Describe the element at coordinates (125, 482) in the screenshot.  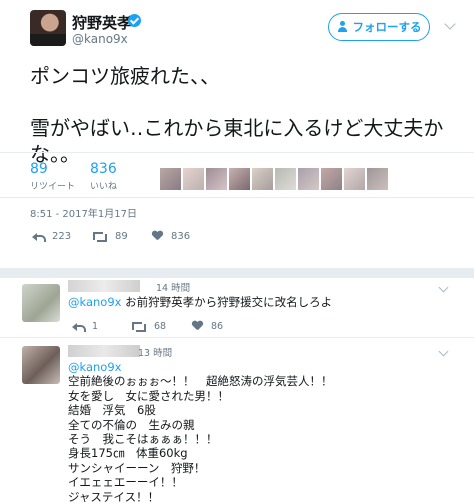
I see `reply-text-line: イエェェエーーイ！！` at that location.